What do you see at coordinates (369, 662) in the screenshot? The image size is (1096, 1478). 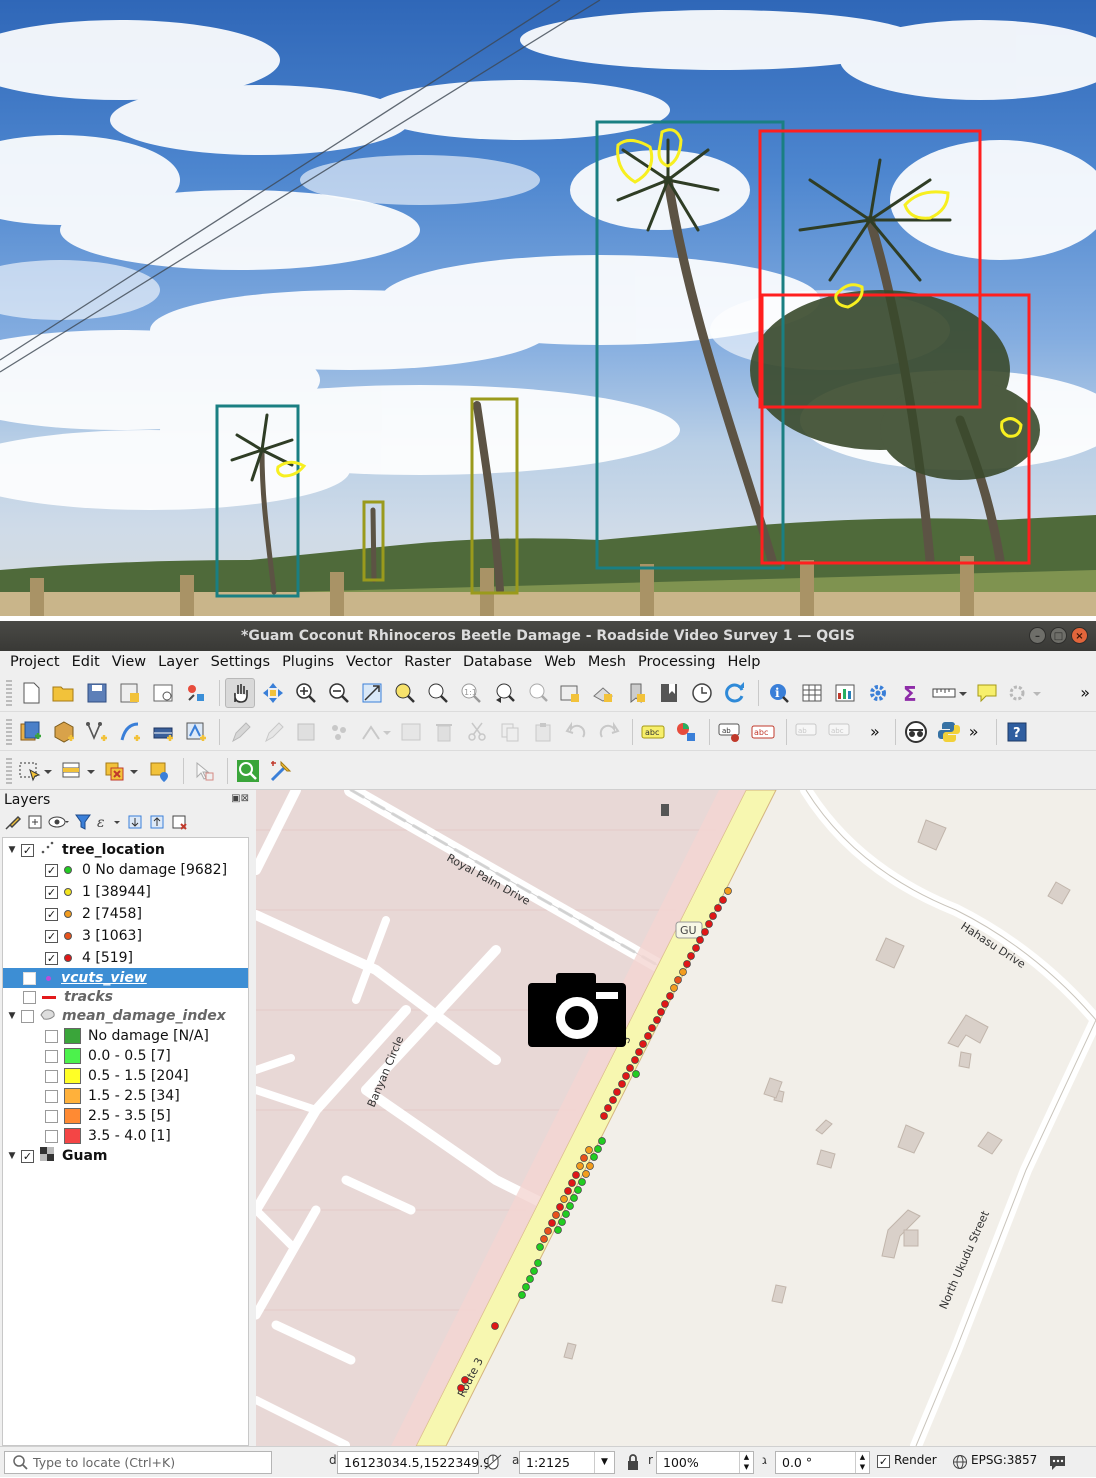 I see `menu-vector: Vector` at bounding box center [369, 662].